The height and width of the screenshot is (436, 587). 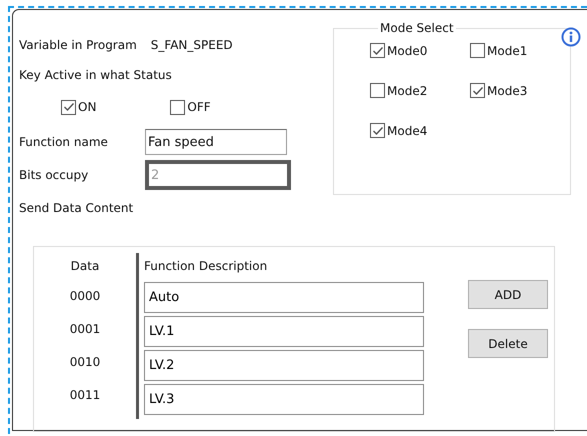 What do you see at coordinates (284, 365) in the screenshot?
I see `description-field: LV.2` at bounding box center [284, 365].